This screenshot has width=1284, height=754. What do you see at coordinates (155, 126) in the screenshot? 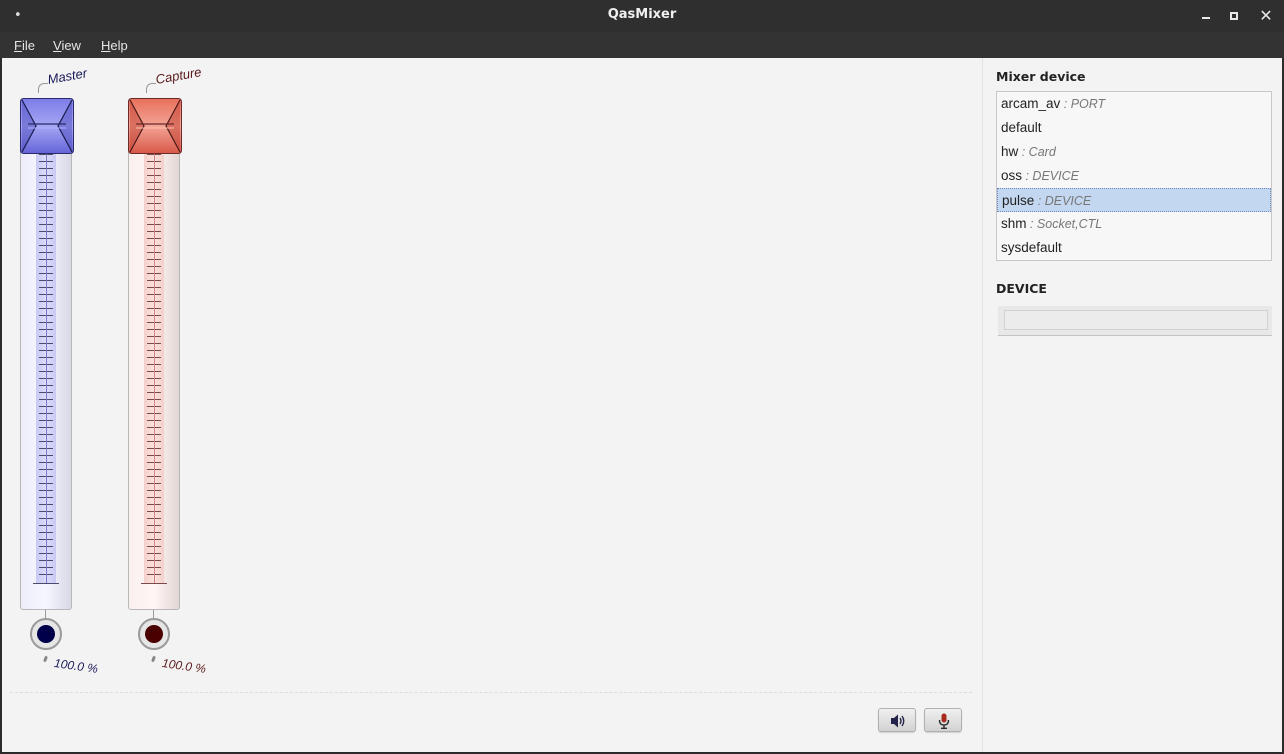
I see `capture-slider-handle` at bounding box center [155, 126].